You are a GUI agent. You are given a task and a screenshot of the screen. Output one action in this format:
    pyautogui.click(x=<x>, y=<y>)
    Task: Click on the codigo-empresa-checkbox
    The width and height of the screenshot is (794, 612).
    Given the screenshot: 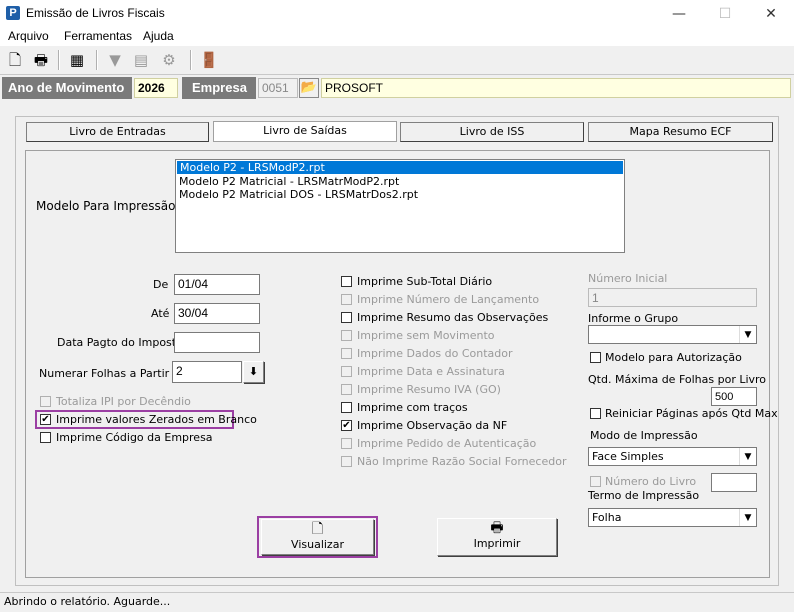 What is the action you would take?
    pyautogui.click(x=45, y=437)
    